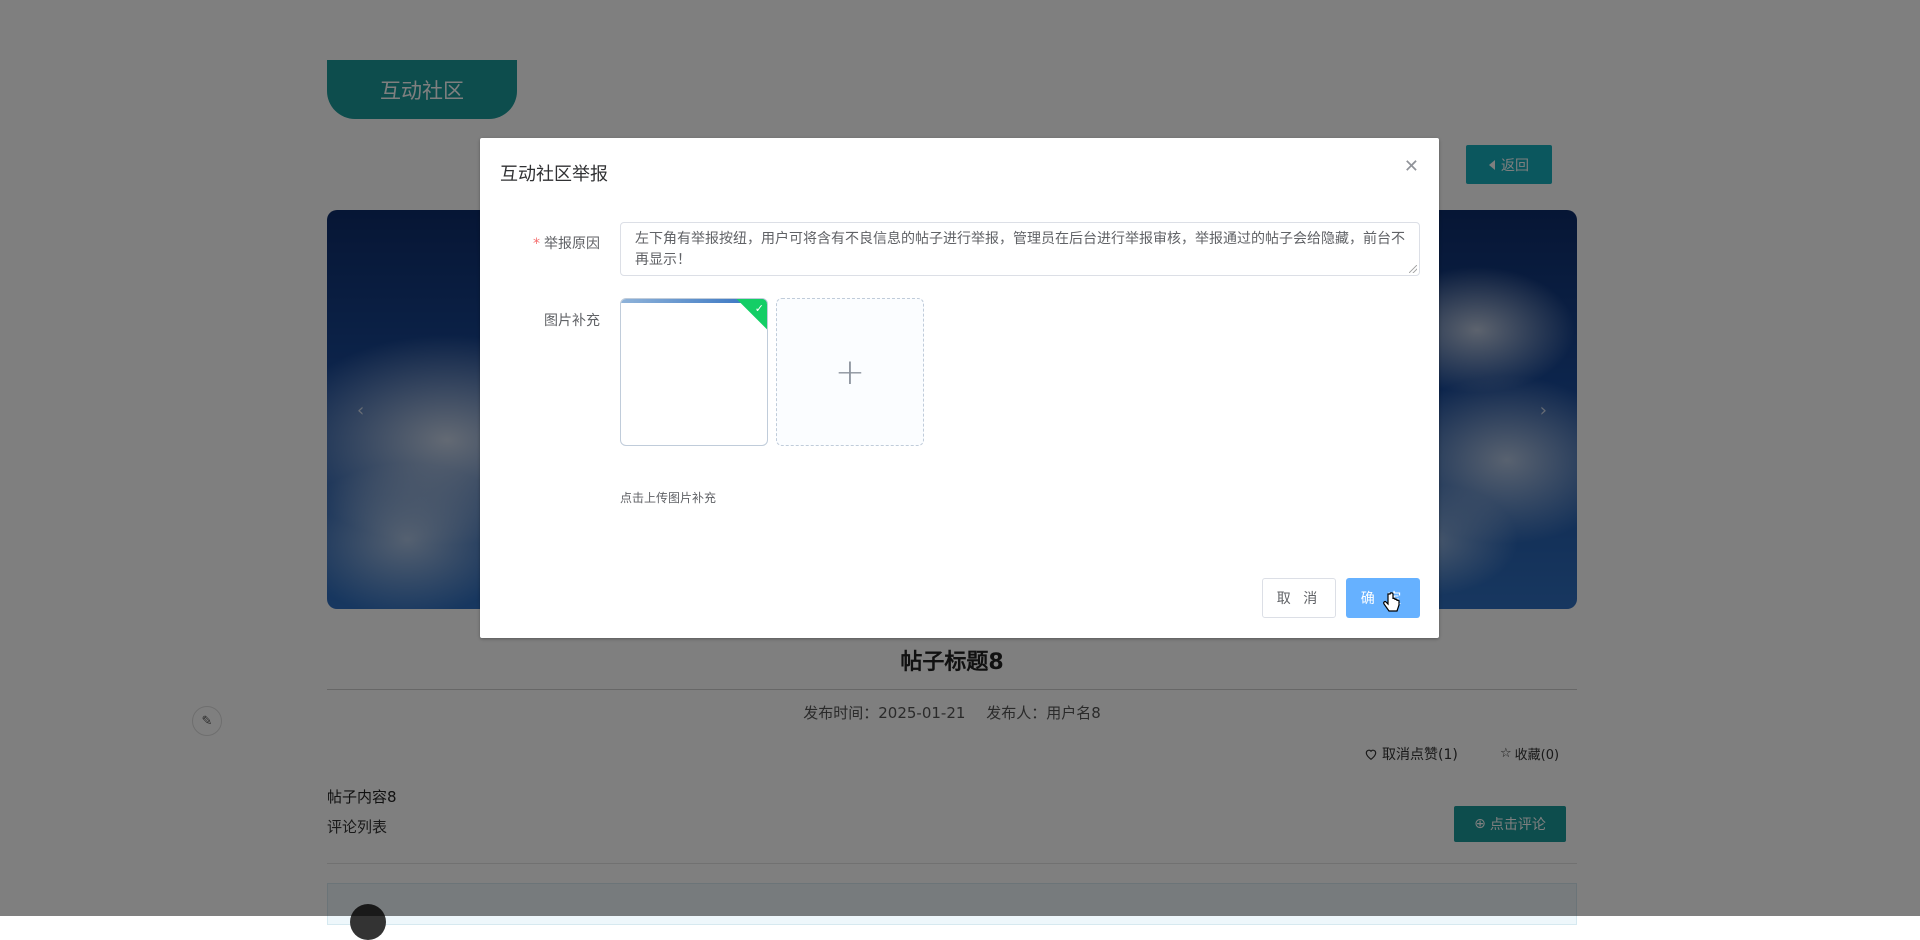  Describe the element at coordinates (554, 174) in the screenshot. I see `dialog-title: 互动社区举报` at that location.